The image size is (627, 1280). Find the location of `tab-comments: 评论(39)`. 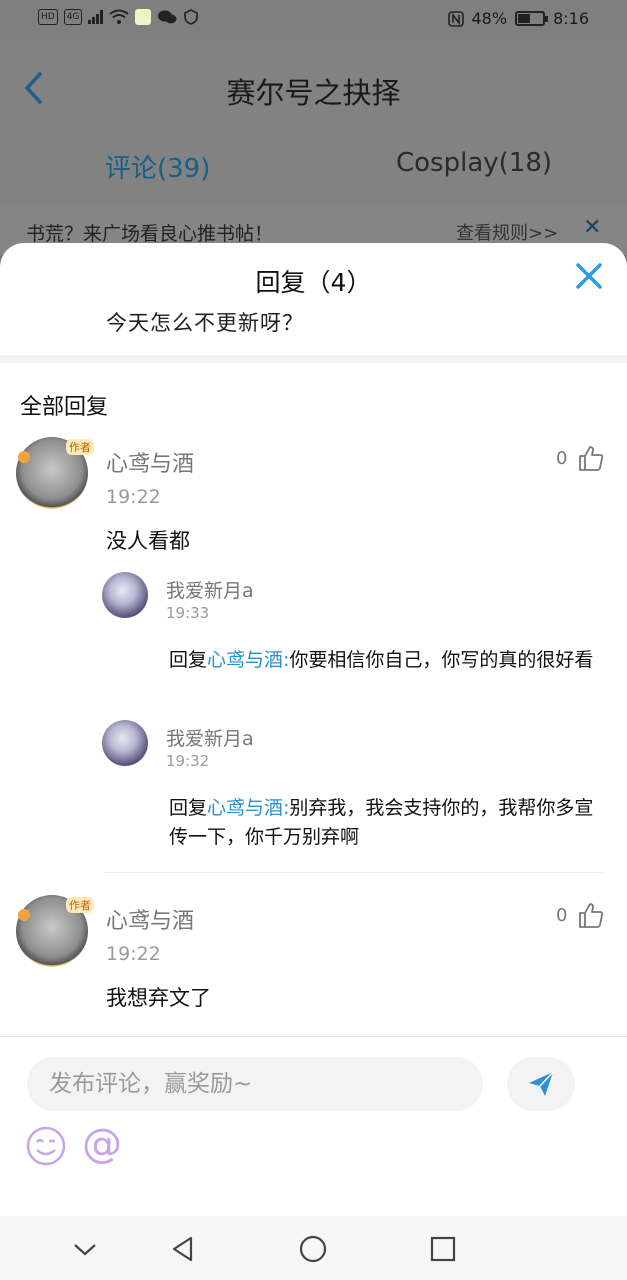

tab-comments: 评论(39) is located at coordinates (157, 166).